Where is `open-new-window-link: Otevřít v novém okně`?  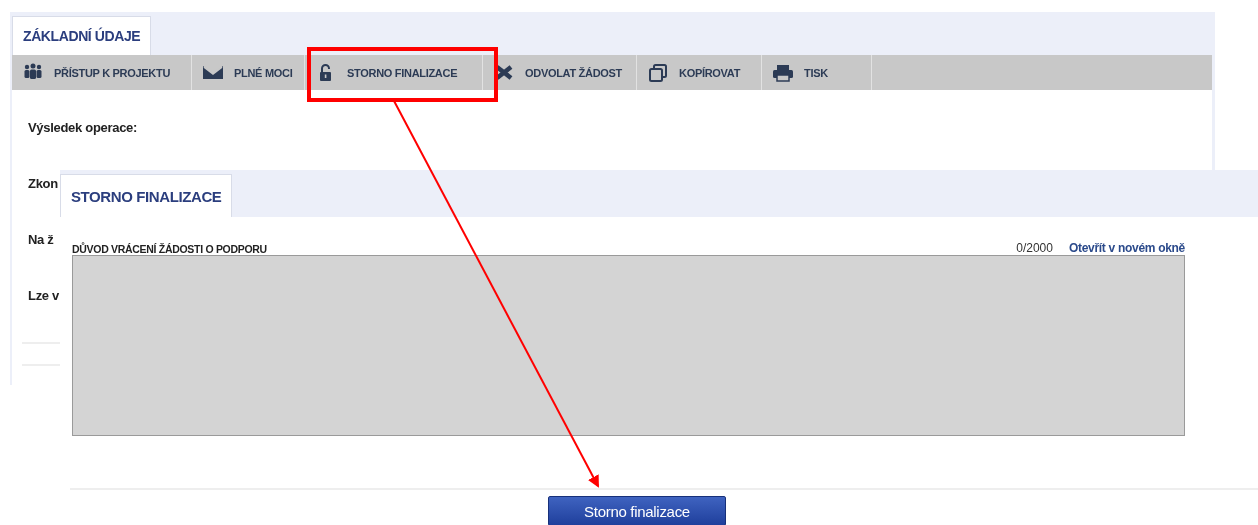
open-new-window-link: Otevřít v novém okně is located at coordinates (1126, 248).